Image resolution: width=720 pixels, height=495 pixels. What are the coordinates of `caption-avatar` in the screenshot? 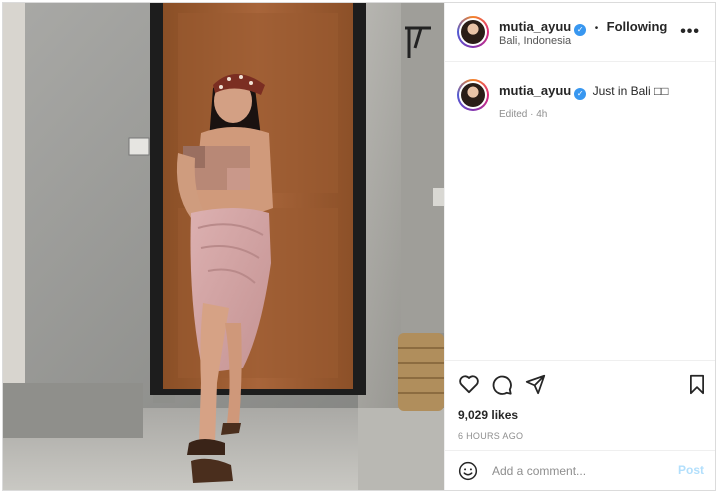 It's located at (473, 95).